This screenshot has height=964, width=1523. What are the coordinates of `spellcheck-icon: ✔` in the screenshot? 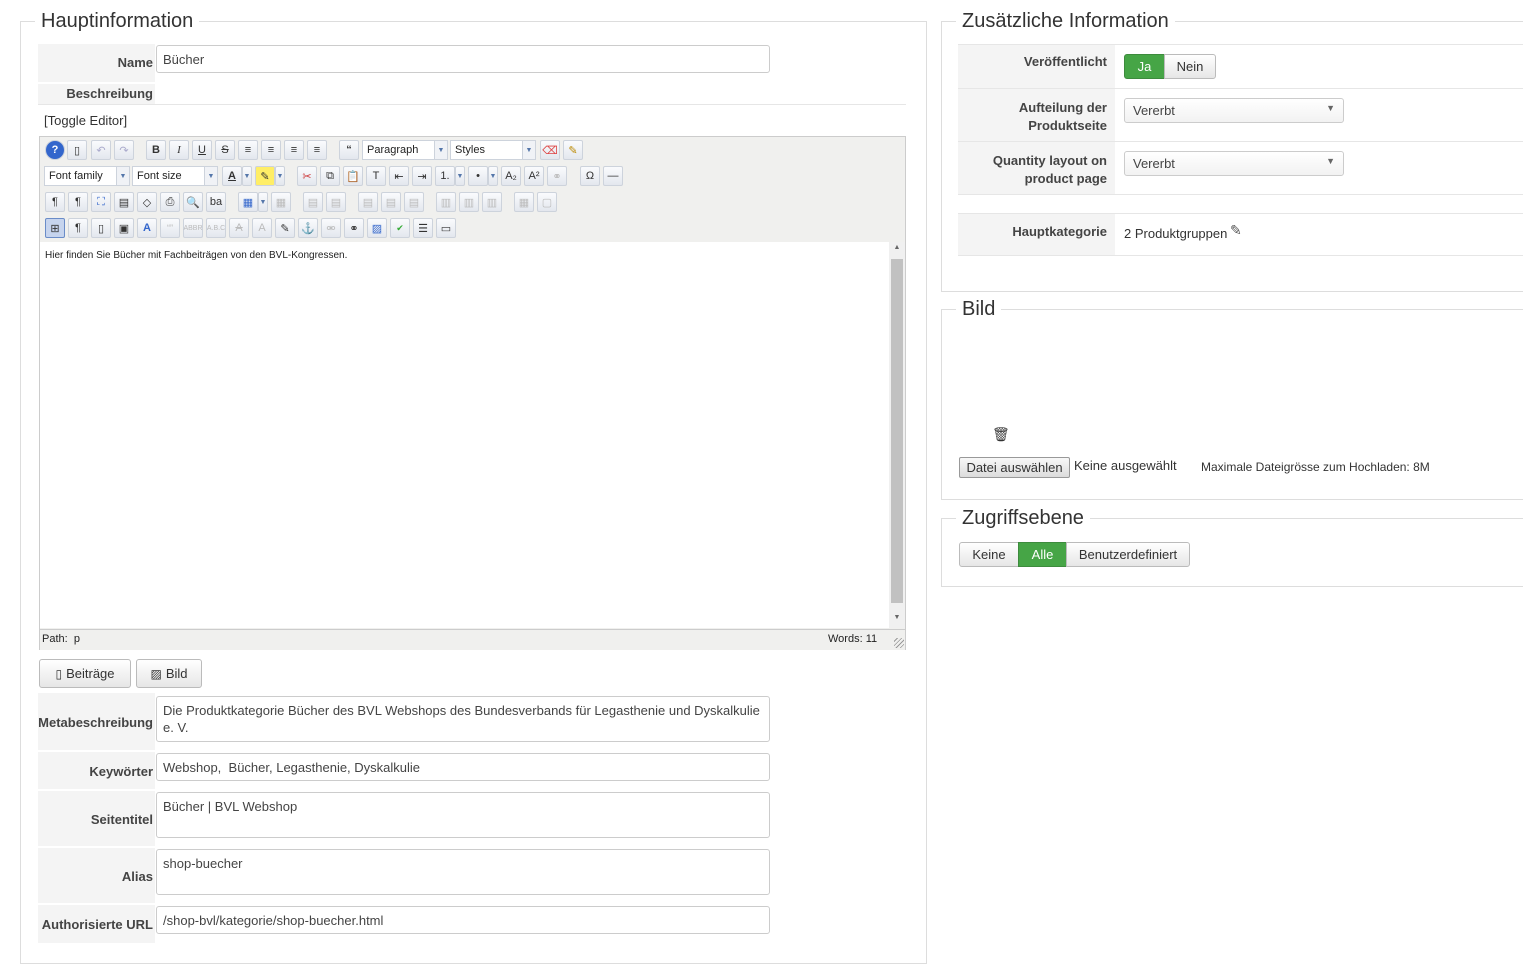 It's located at (400, 228).